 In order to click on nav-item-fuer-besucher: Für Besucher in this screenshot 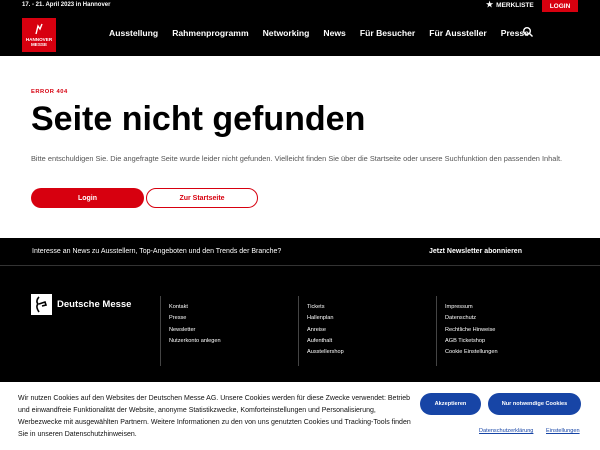, I will do `click(387, 33)`.